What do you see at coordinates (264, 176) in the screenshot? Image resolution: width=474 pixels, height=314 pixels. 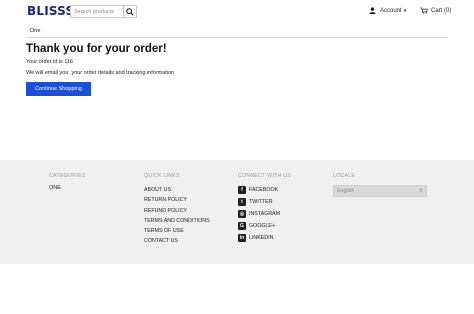 I see `connect-heading: CONNECT WITH US` at bounding box center [264, 176].